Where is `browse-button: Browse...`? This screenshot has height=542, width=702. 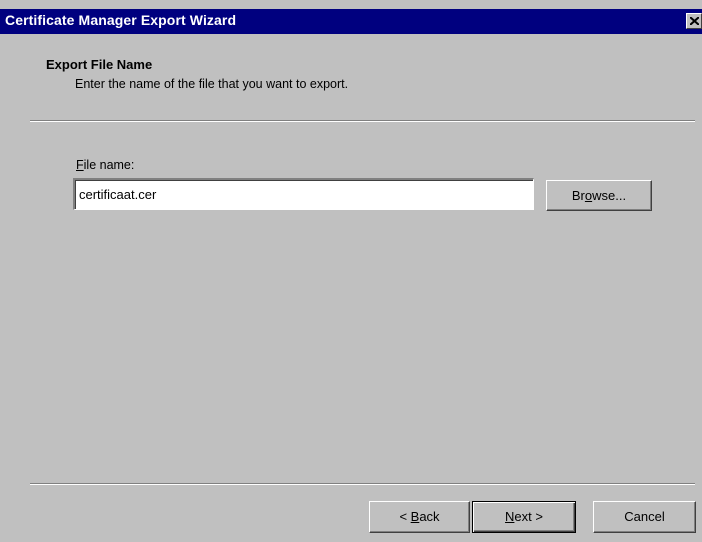 browse-button: Browse... is located at coordinates (599, 195).